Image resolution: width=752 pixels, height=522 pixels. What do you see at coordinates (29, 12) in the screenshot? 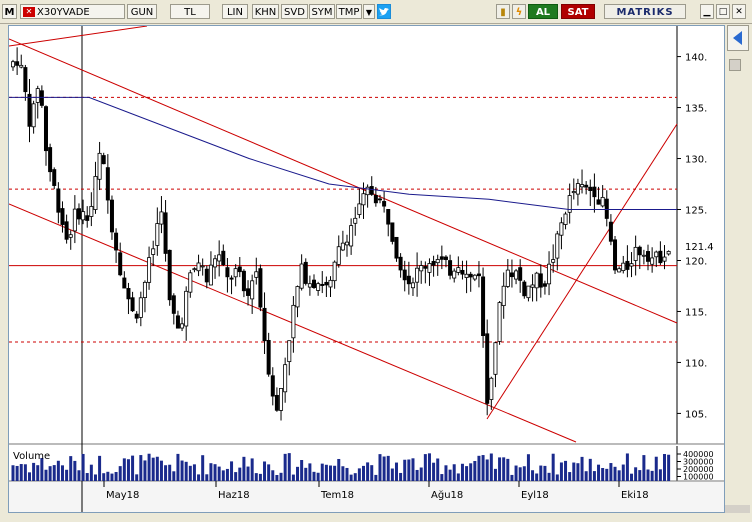
I see `chart-type-icon: ✕` at bounding box center [29, 12].